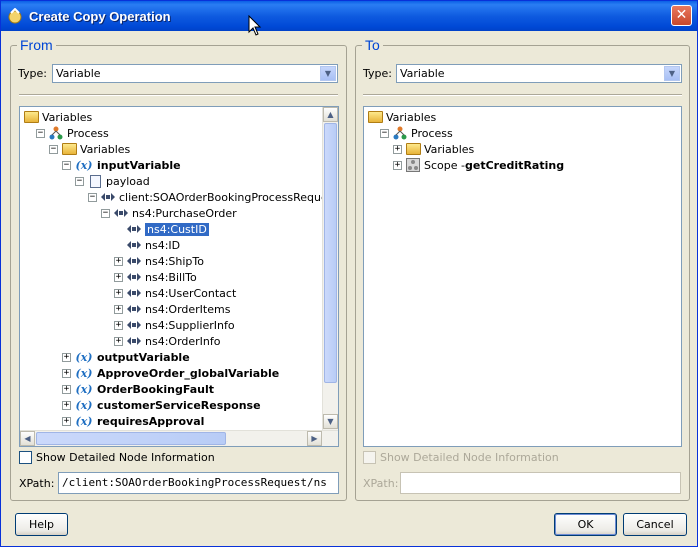  Describe the element at coordinates (27, 438) in the screenshot. I see `scroll-left-button: ◀` at that location.